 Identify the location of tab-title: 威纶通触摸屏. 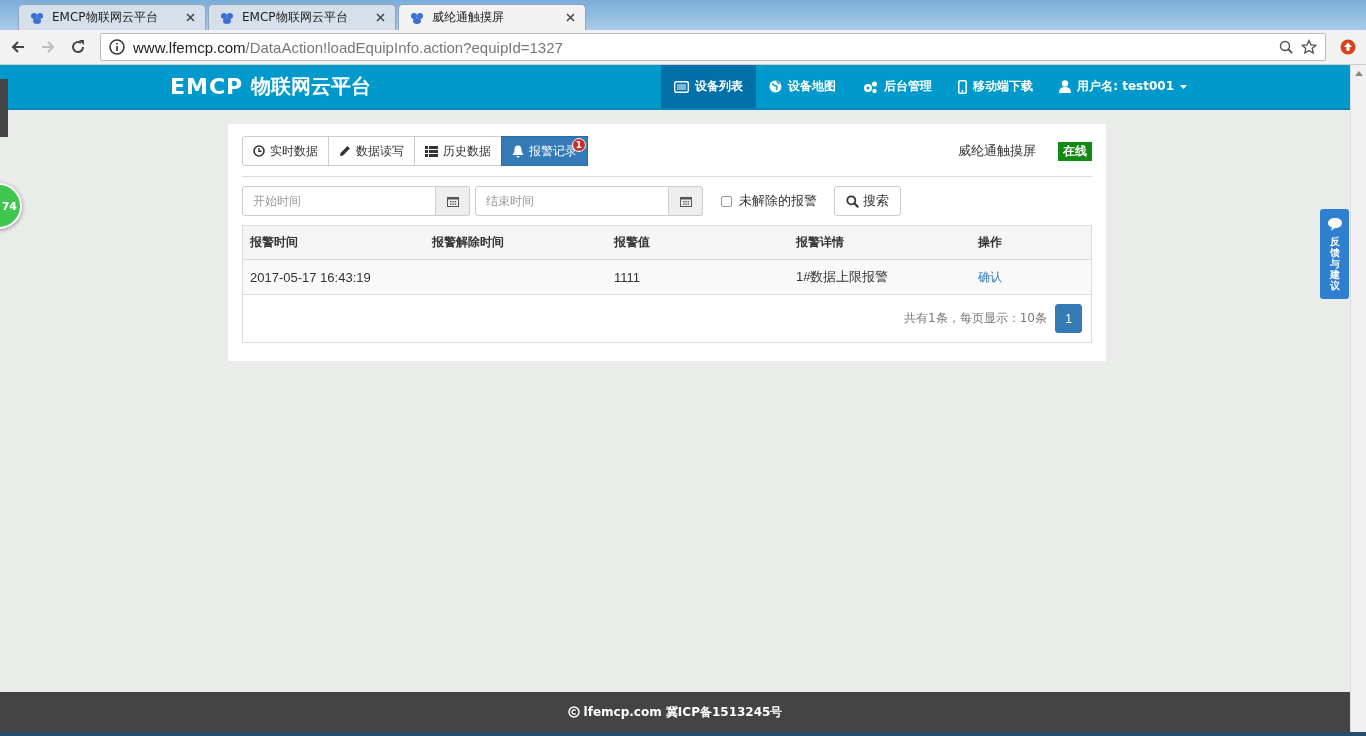
(468, 17).